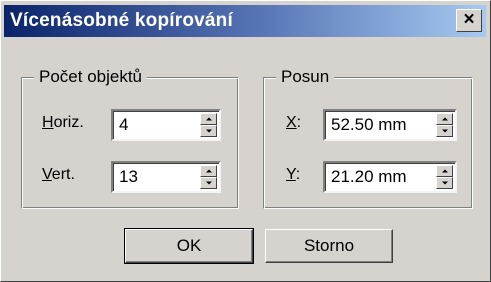 The image size is (491, 282). I want to click on close-button: ×, so click(469, 20).